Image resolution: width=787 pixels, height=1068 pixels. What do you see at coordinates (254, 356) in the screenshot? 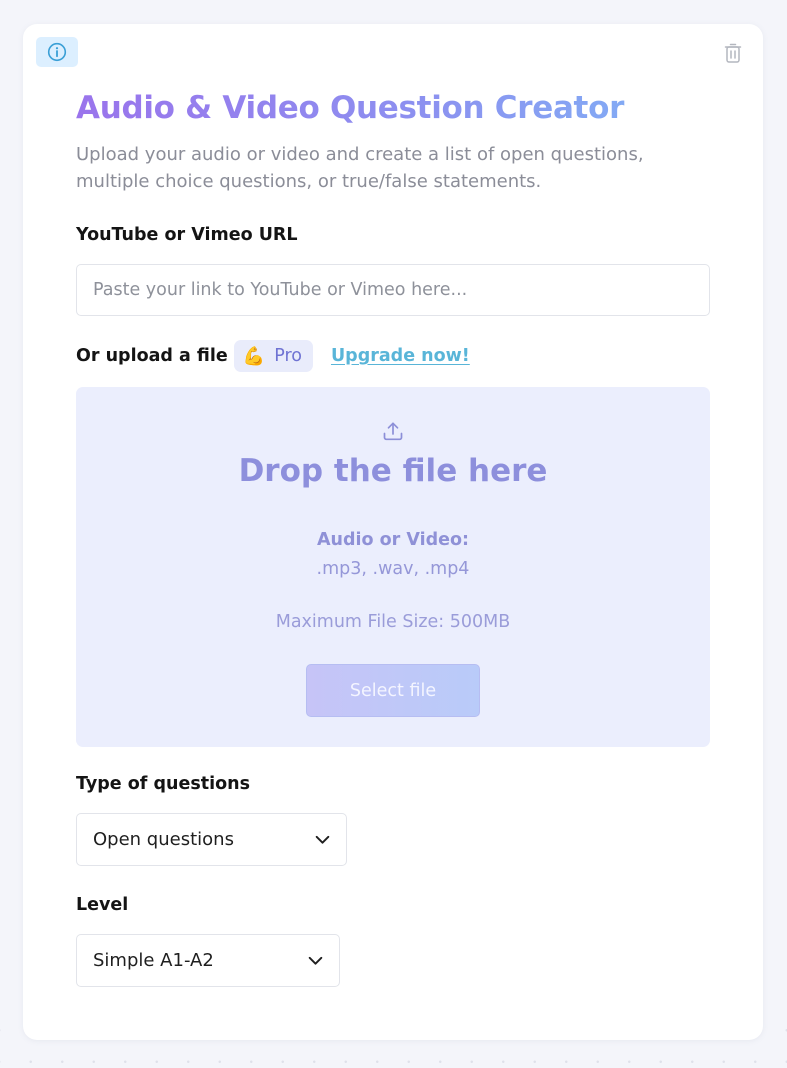
I see `flexed-biceps-icon: 💪` at bounding box center [254, 356].